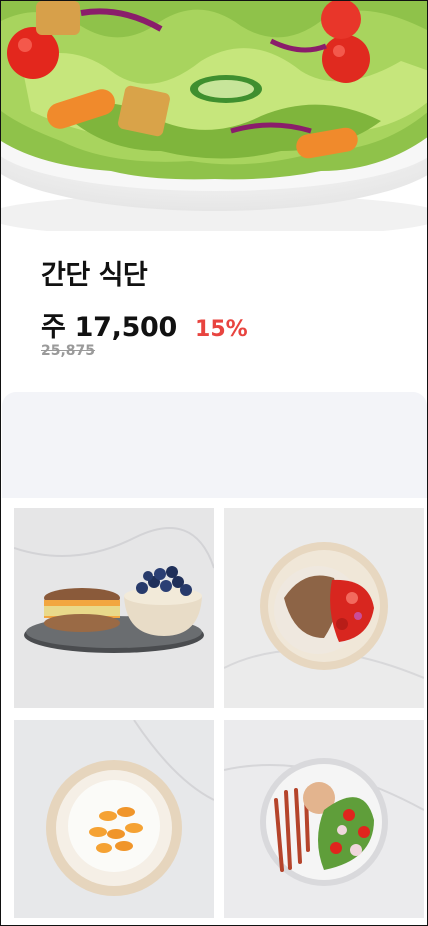  I want to click on original-price: 25,875, so click(68, 351).